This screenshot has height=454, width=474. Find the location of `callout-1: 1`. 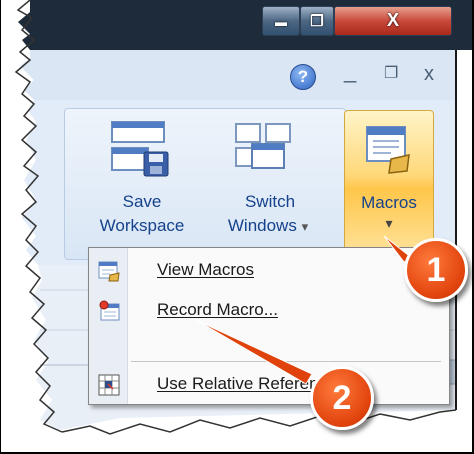

callout-1: 1 is located at coordinates (436, 270).